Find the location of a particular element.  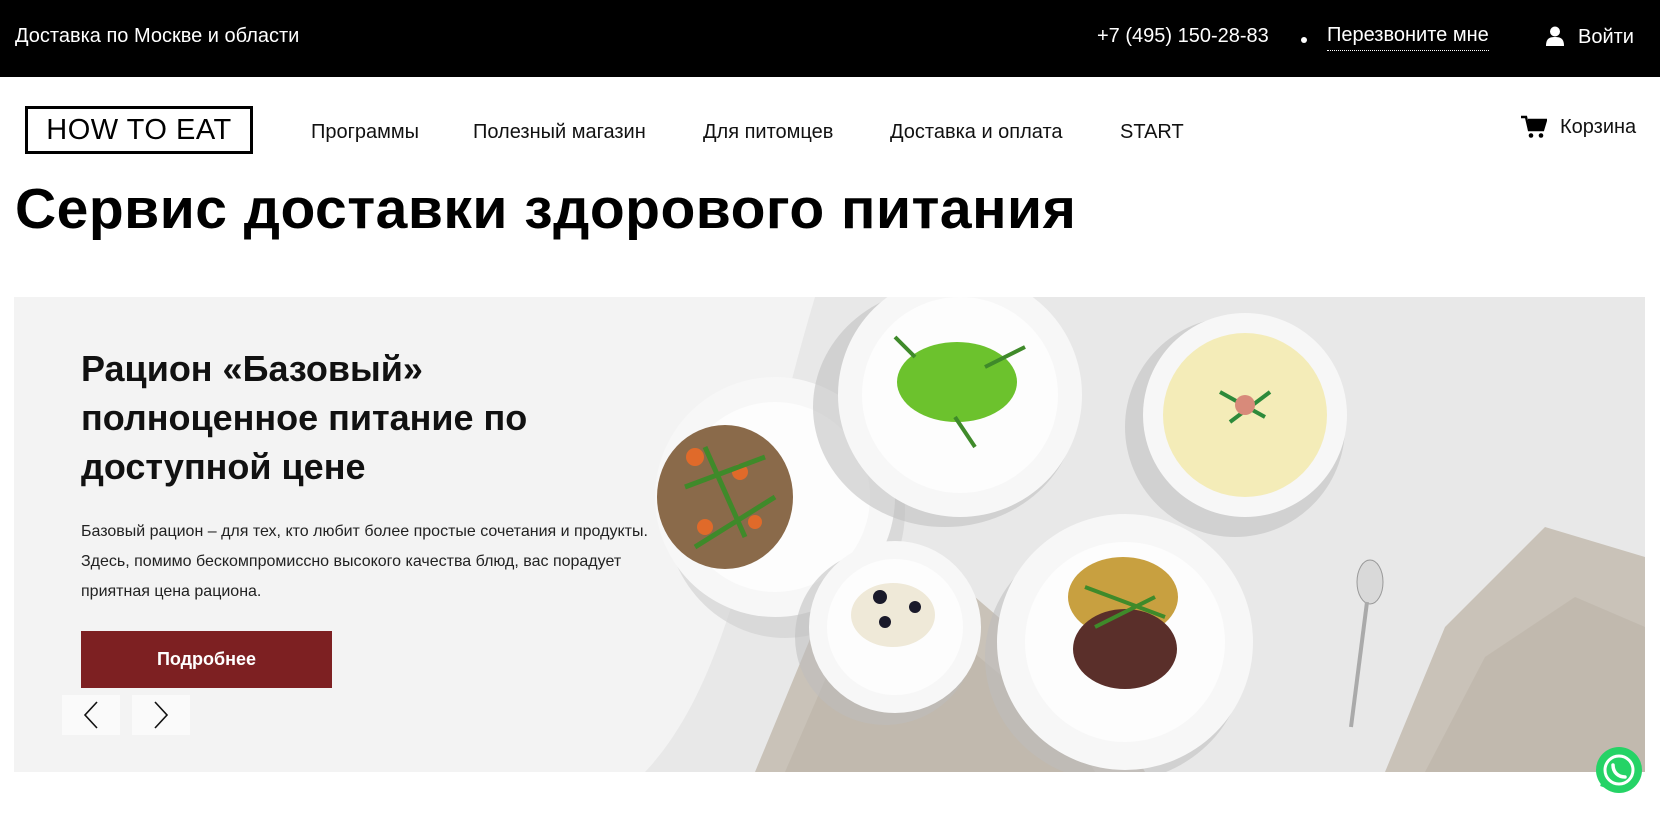

login-label: Войти is located at coordinates (1606, 36).